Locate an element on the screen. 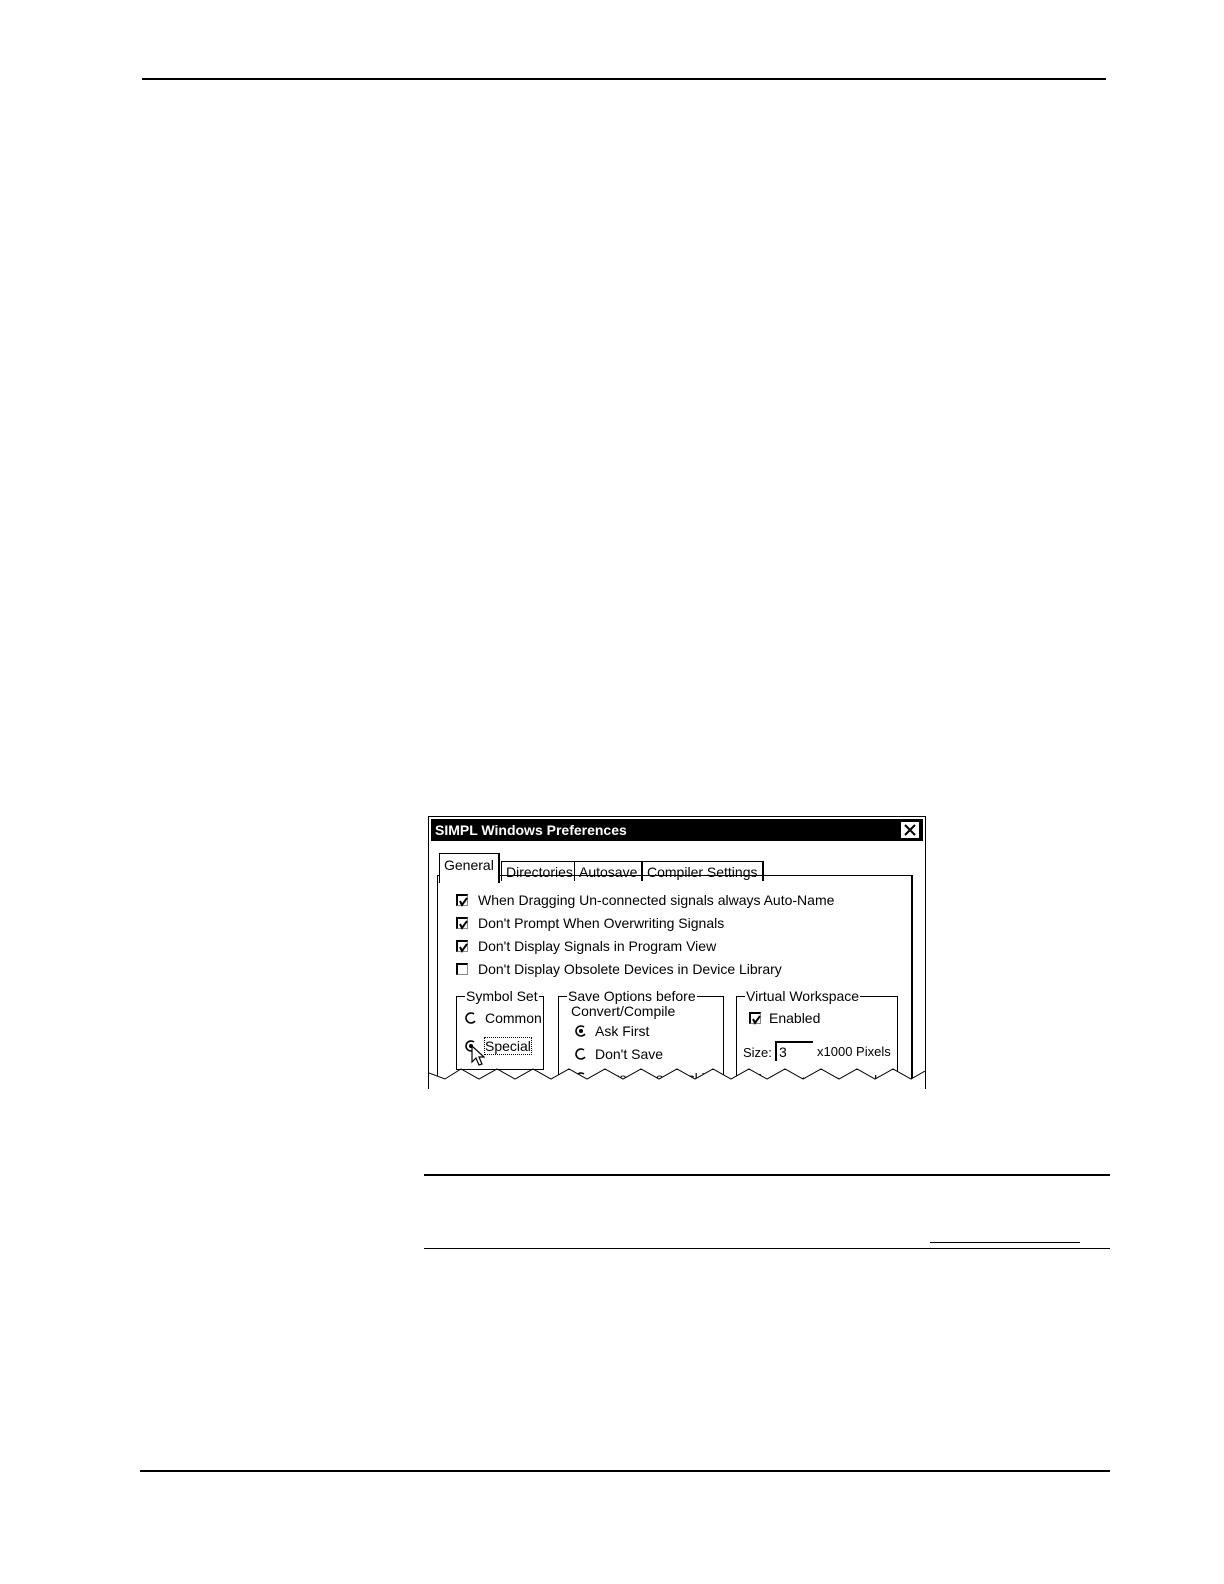  title-bar: SIMPL Windows Preferences is located at coordinates (677, 830).